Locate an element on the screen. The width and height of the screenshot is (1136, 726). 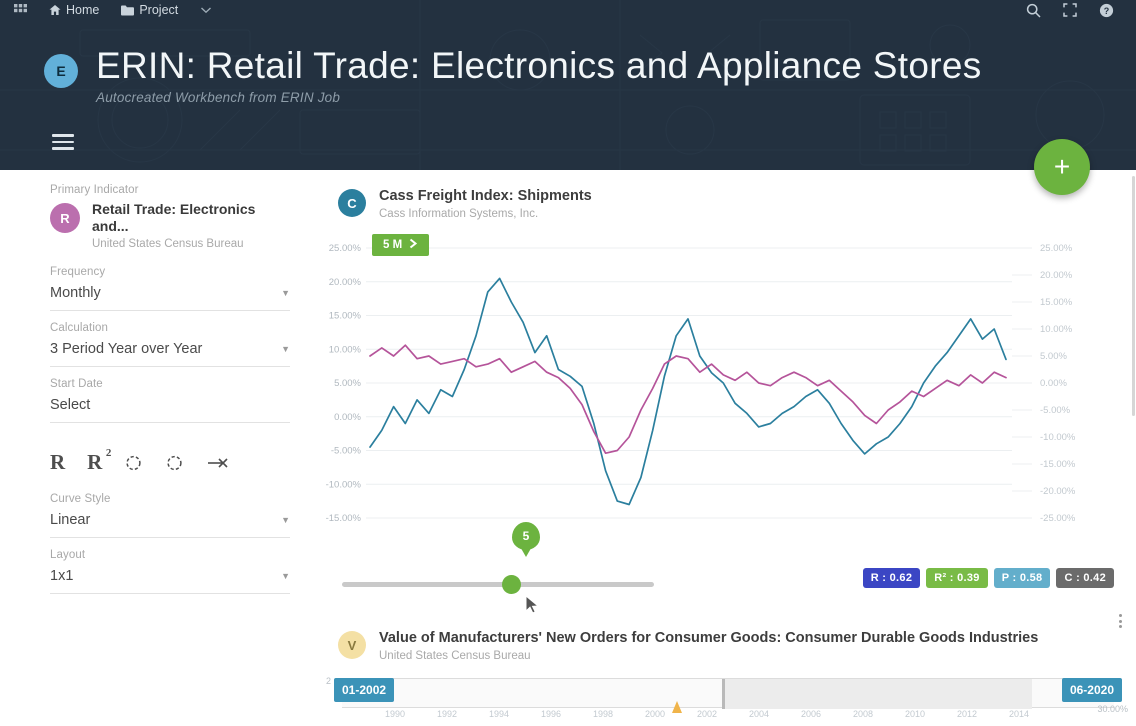
refresh-ccw-icon is located at coordinates (174, 462).